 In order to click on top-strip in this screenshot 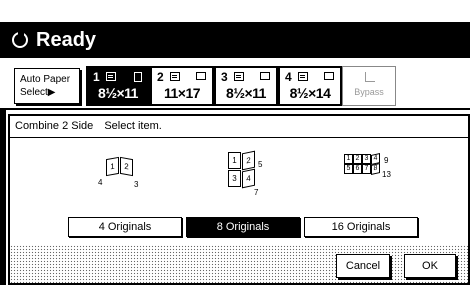, I will do `click(235, 11)`.